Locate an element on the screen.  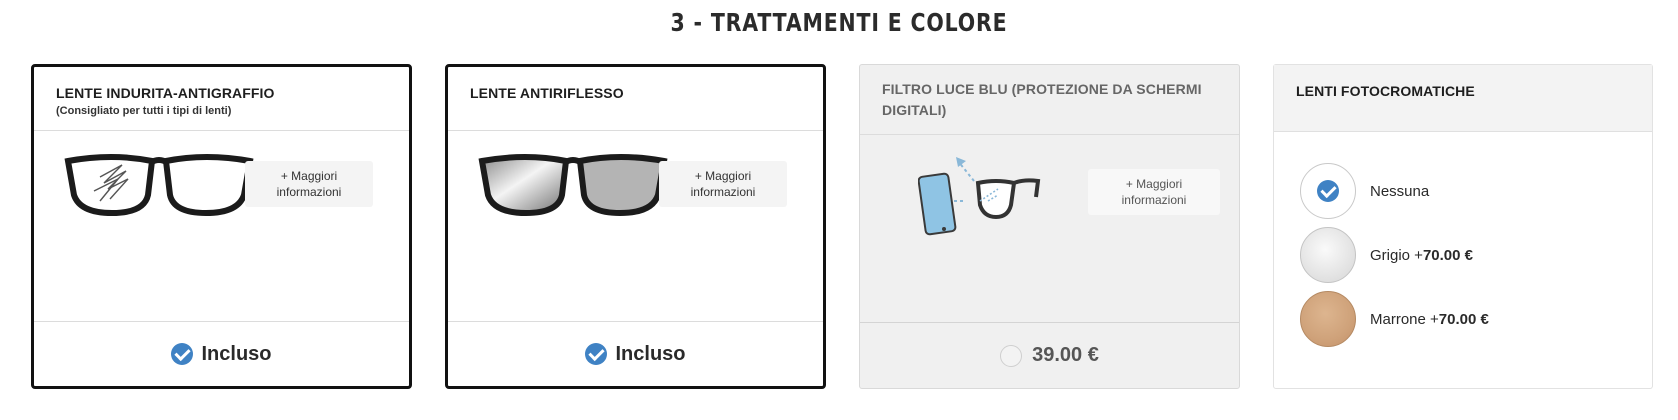
photochromic-option-grey: Grigio +70.00 € is located at coordinates (1386, 255).